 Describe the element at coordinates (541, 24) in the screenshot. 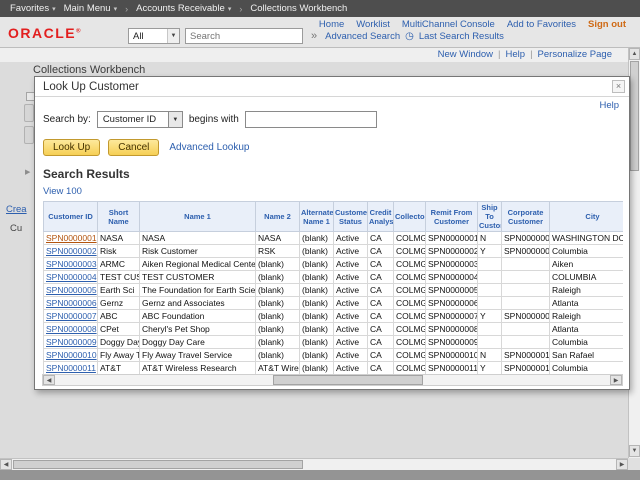

I see `nav-link-add-to-favorites: Add to Favorites` at that location.